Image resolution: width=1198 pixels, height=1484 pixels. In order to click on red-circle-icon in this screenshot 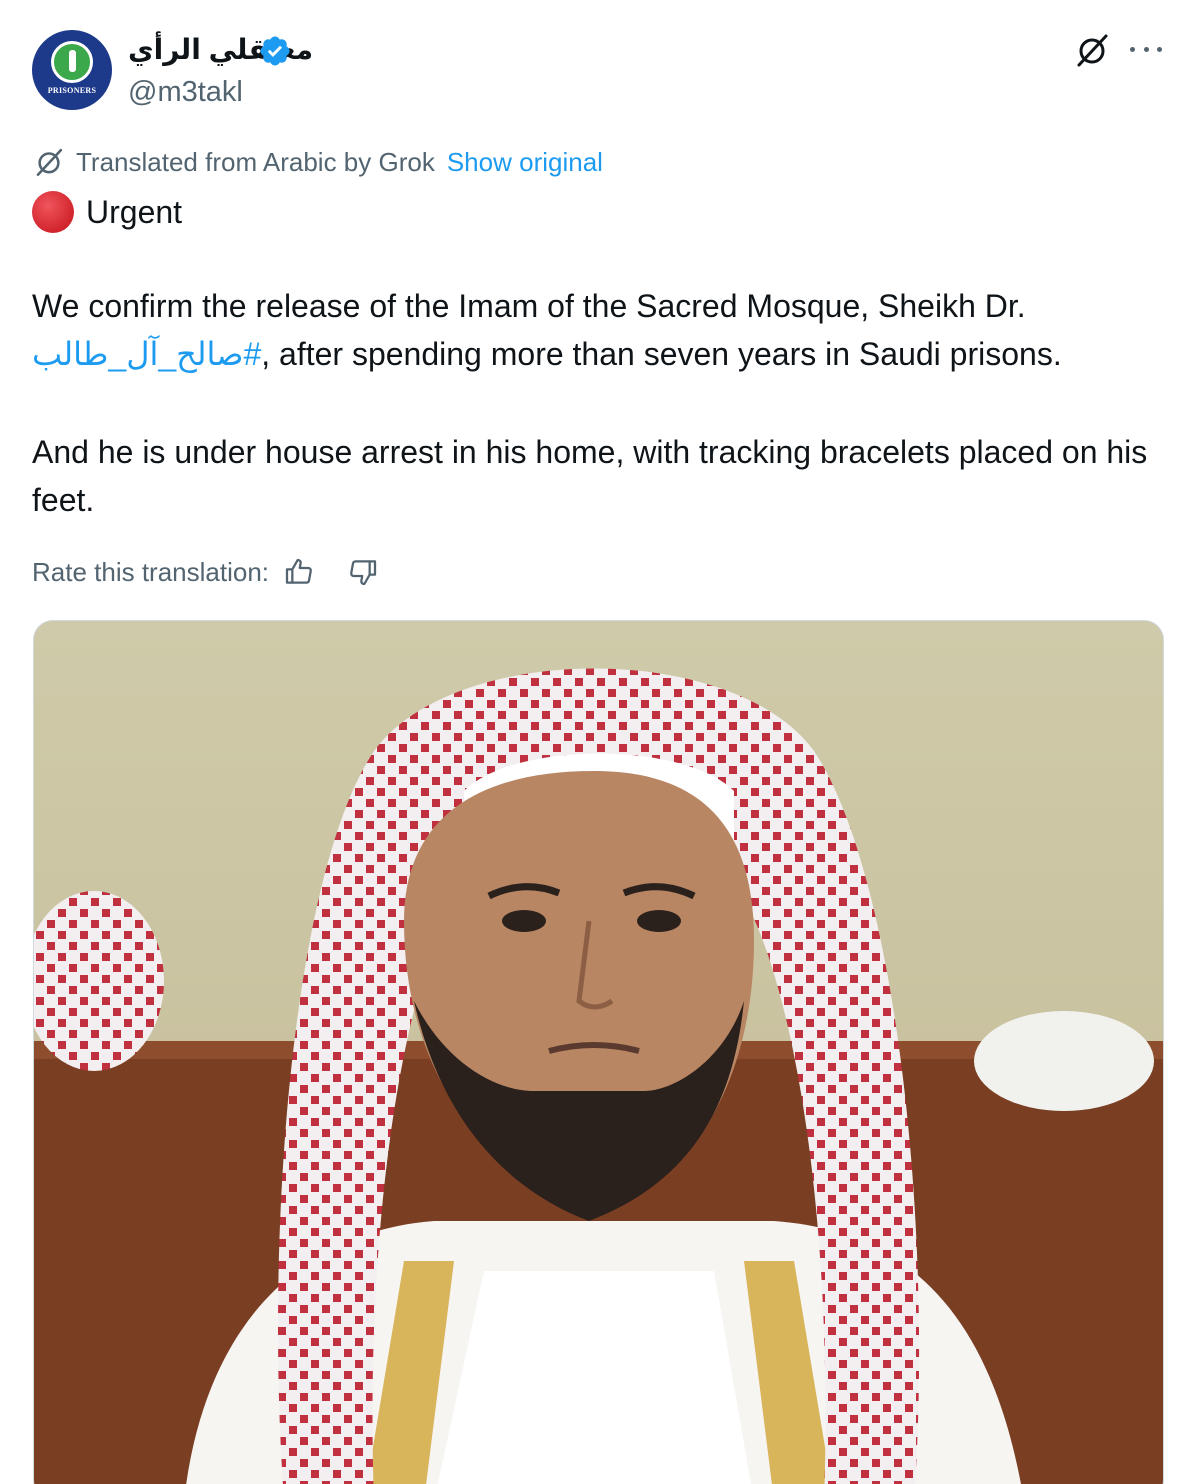, I will do `click(53, 212)`.